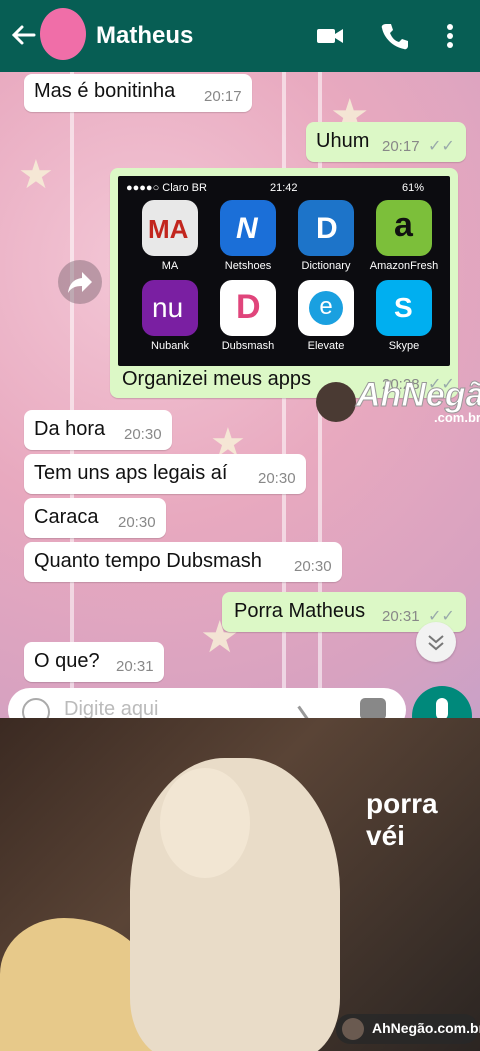  Describe the element at coordinates (408, 1029) in the screenshot. I see `watermark-badge: AhNegão.com.br` at that location.